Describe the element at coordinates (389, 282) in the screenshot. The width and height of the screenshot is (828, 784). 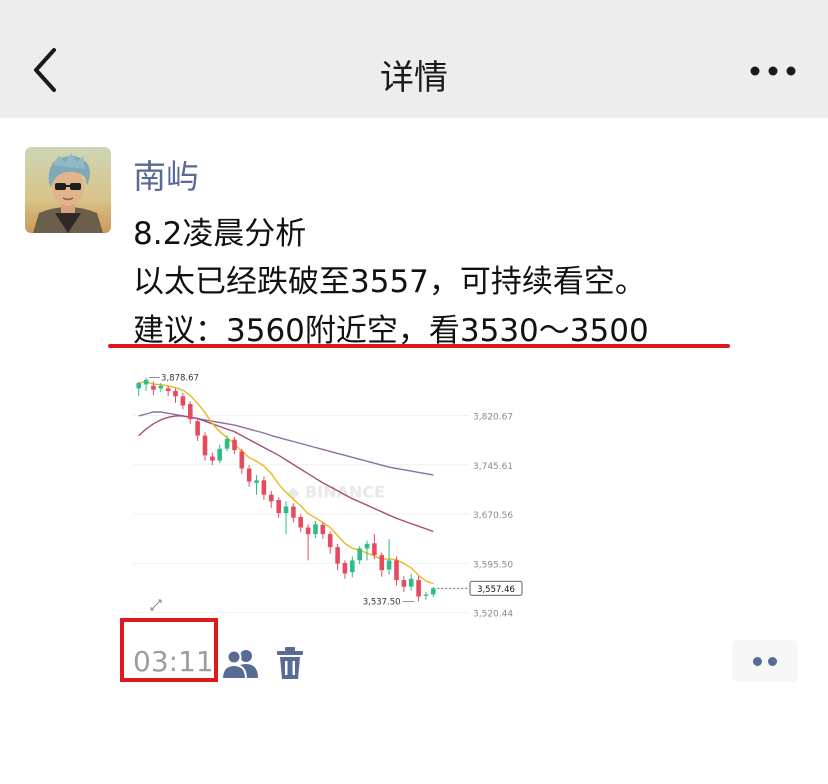
I see `post-text-line: 以太已经跌破至3557，可持续看空。` at that location.